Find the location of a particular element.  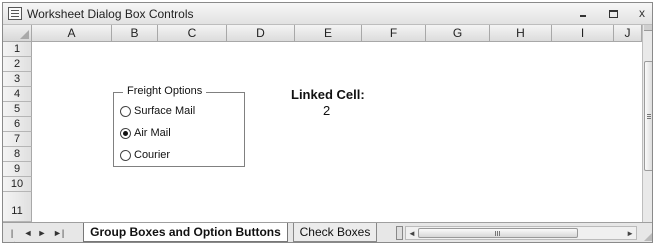

column-header-a: A is located at coordinates (72, 33).